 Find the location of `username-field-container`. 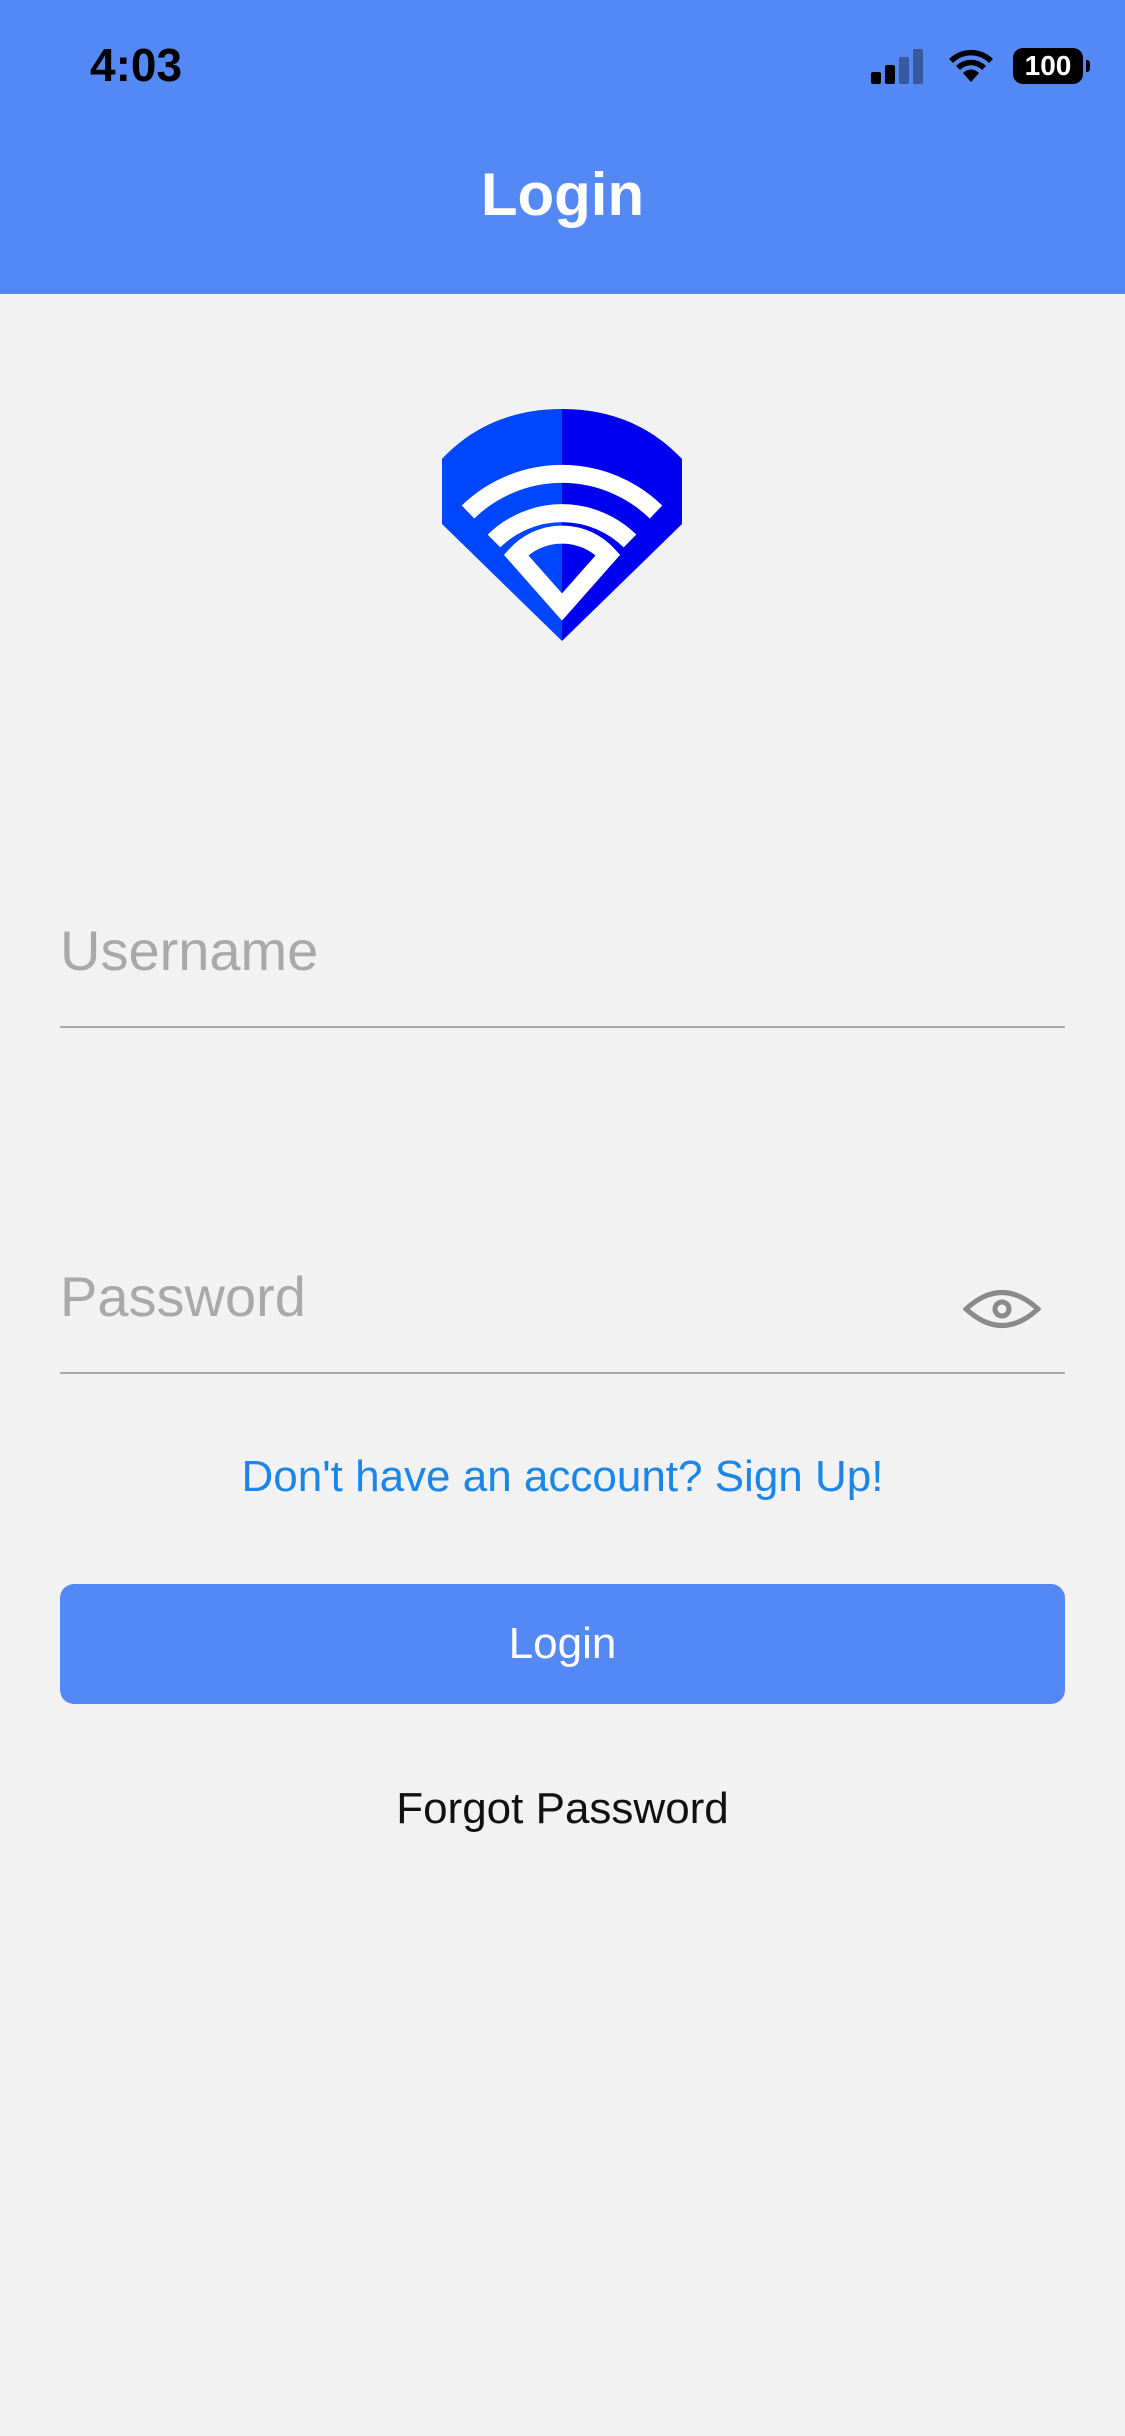

username-field-container is located at coordinates (562, 969).